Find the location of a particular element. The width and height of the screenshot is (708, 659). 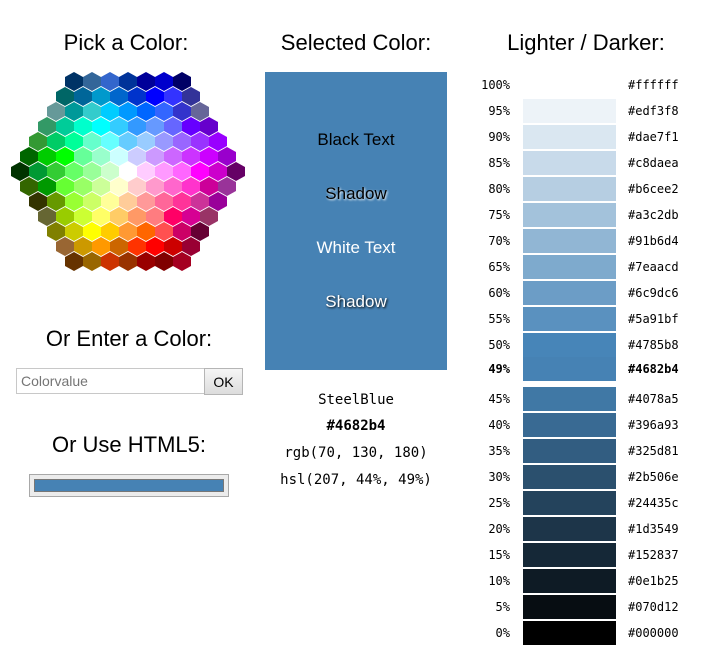

shade-row: 90% #dae7f1 is located at coordinates (585, 137).